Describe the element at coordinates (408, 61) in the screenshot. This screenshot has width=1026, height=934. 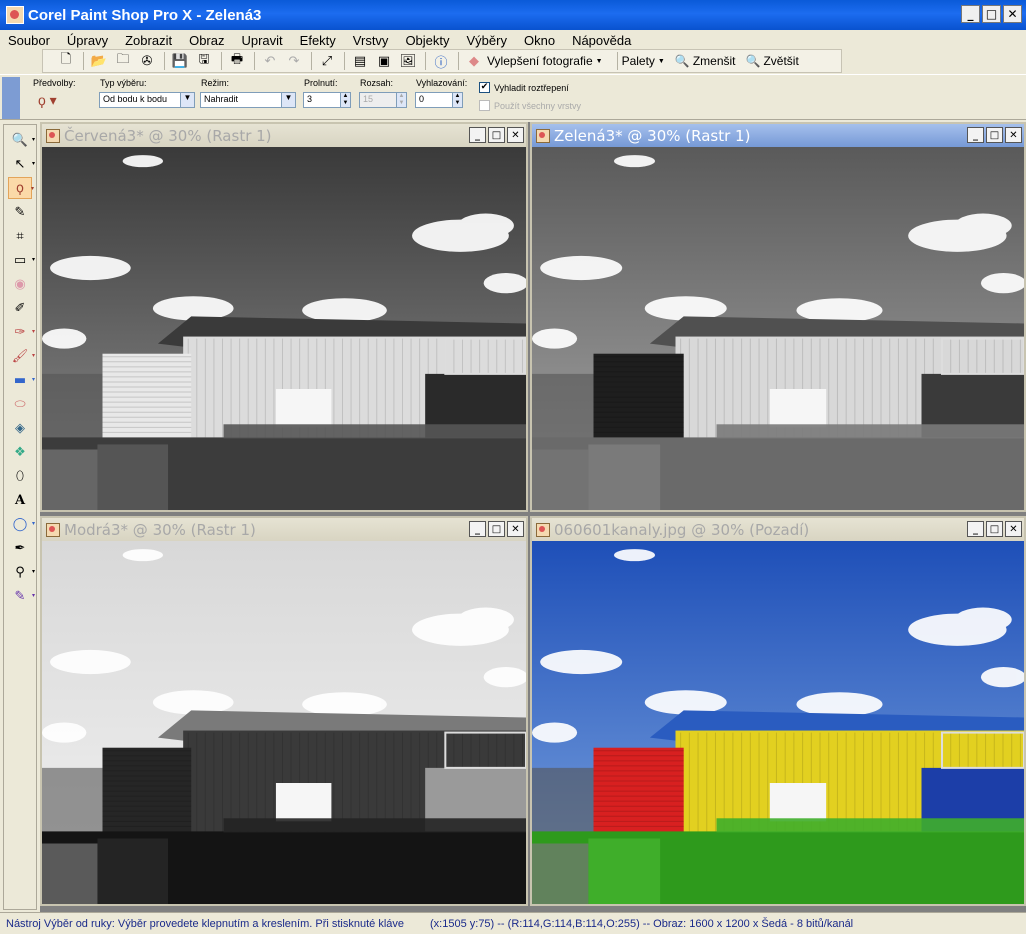
I see `image-icon: 🖼` at that location.